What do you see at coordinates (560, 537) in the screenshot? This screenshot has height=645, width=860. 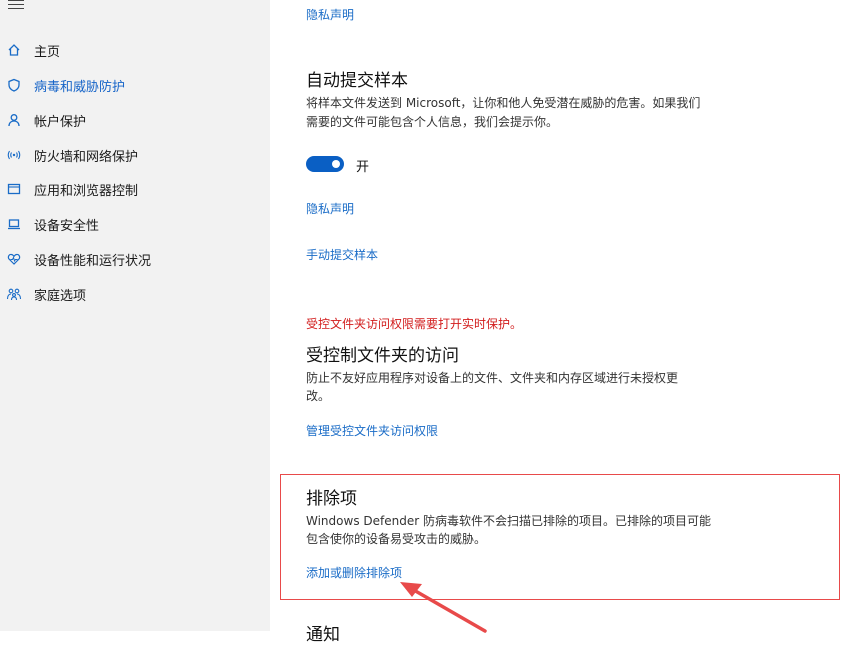 I see `annotation-highlight-box` at bounding box center [560, 537].